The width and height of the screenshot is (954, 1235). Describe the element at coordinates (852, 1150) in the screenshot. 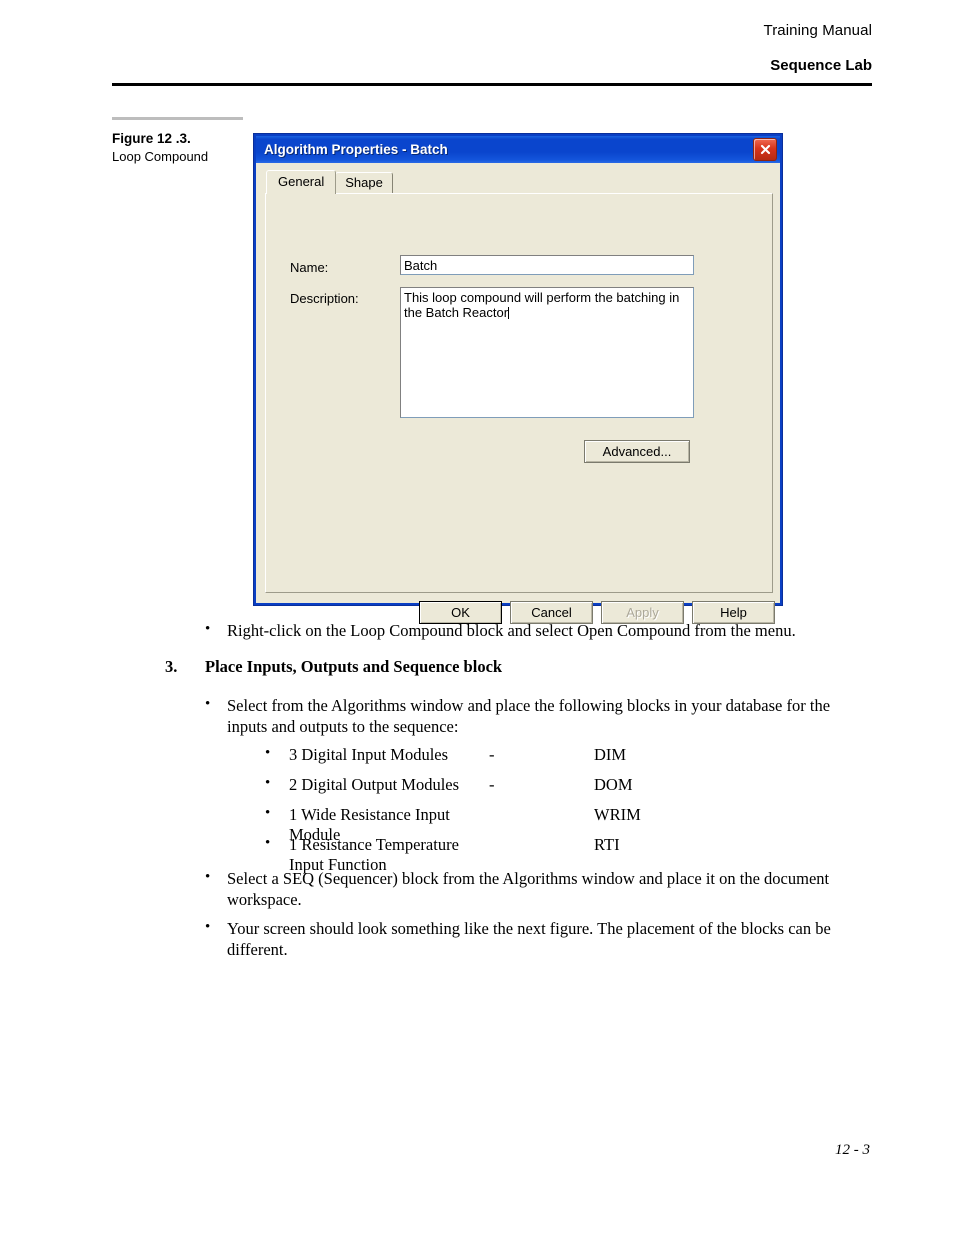

I see `page-number: 12 - 3` at that location.